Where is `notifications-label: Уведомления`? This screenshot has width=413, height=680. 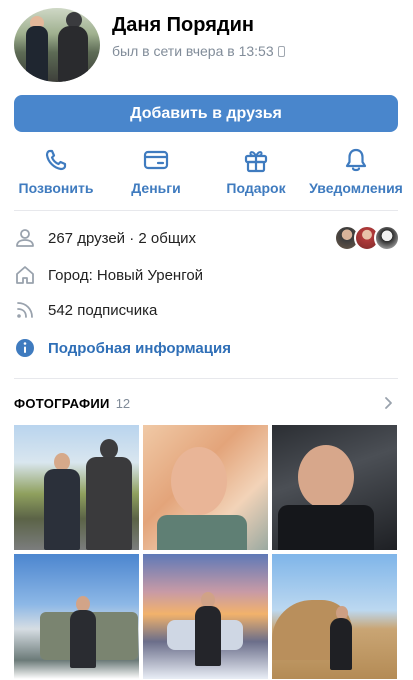 notifications-label: Уведомления is located at coordinates (356, 188).